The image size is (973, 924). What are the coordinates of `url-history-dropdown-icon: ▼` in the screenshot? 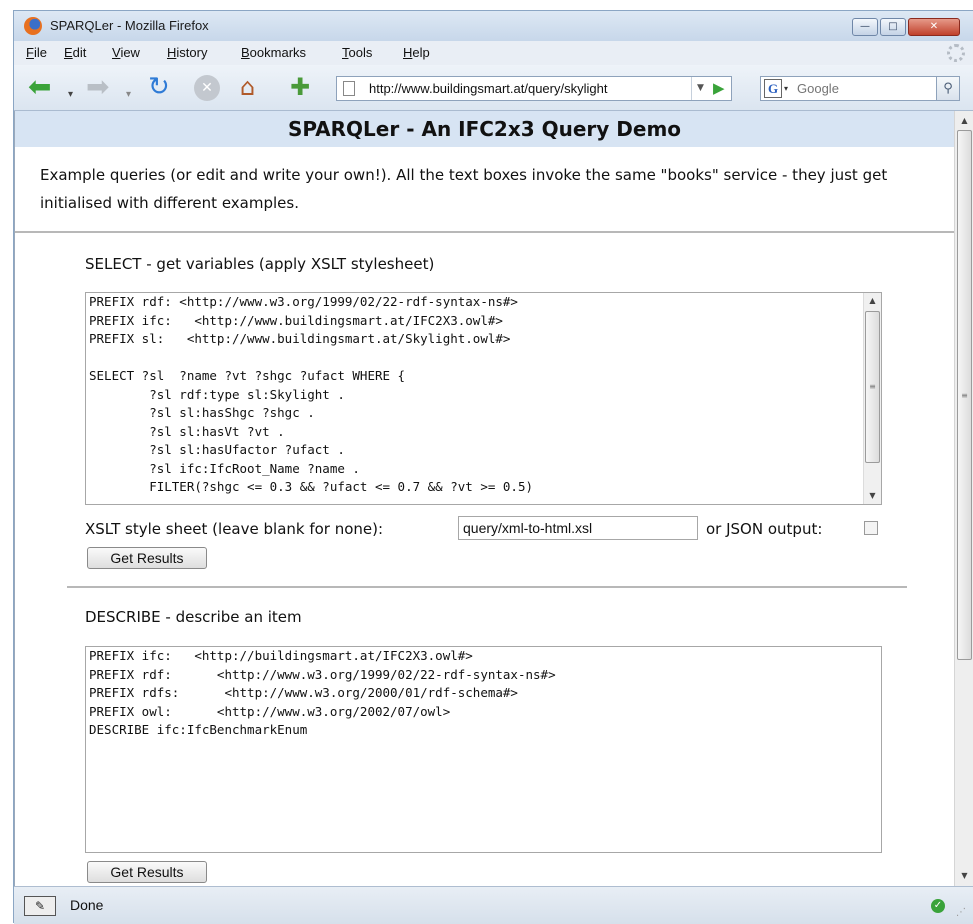 It's located at (700, 88).